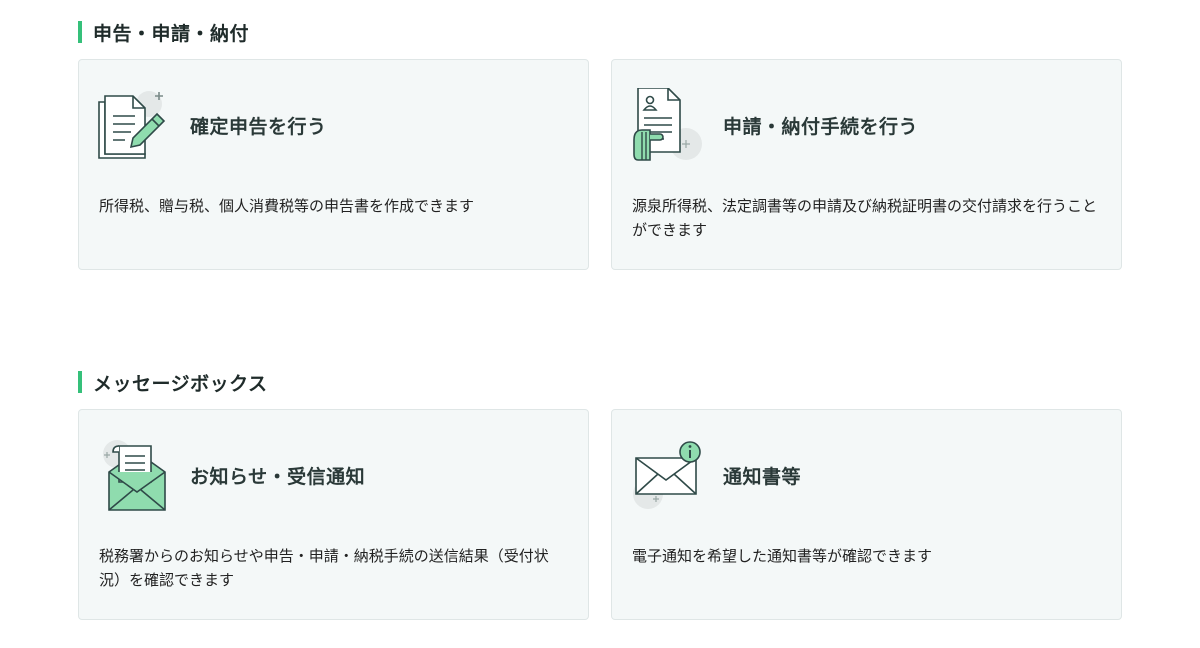 The width and height of the screenshot is (1200, 648). What do you see at coordinates (333, 164) in the screenshot?
I see `card-tax-return: 確定申告を行う 所得税、贈与税、個人消費税等の申告書を作成できます` at bounding box center [333, 164].